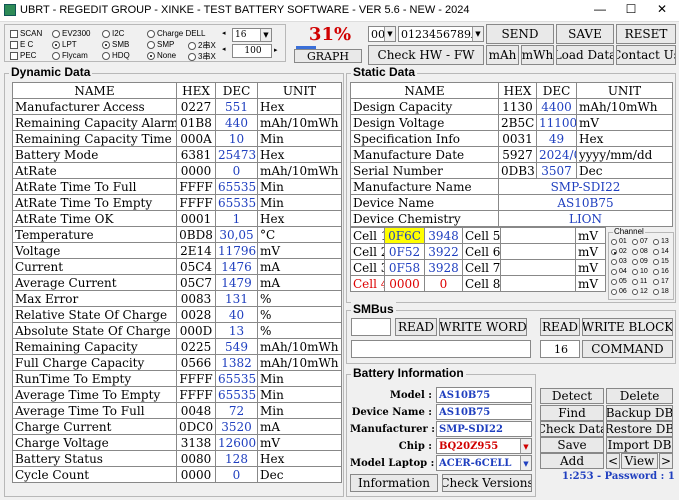  Describe the element at coordinates (481, 283) in the screenshot. I see `table-cell: Cell 8` at that location.